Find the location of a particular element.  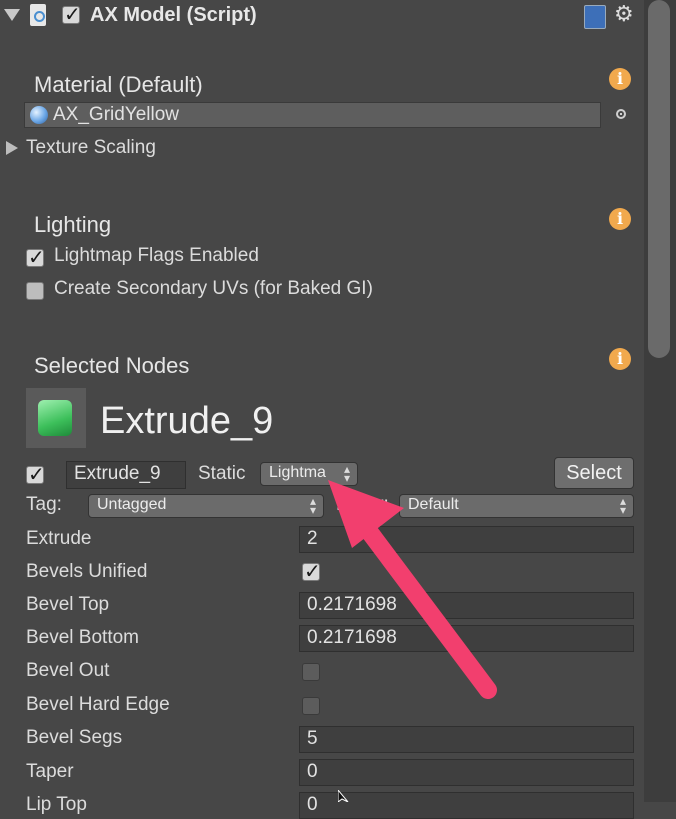

annotation-arrow-icon is located at coordinates (412, 589).